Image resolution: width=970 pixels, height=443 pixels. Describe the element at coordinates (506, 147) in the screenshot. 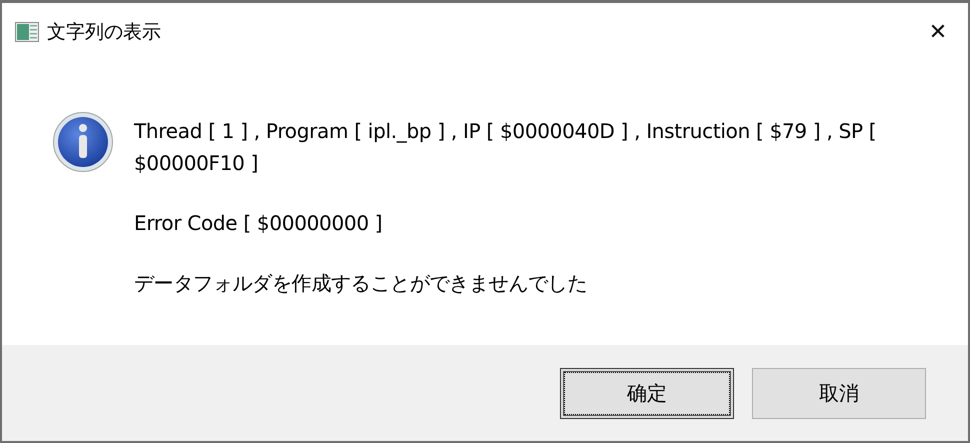

I see `message-text: Thread [ 1 ] , Program [ ipl._bp ] , IP [ $0000040D ] , Instruction [ $79 ] , SP [ $00000F10 ]` at that location.